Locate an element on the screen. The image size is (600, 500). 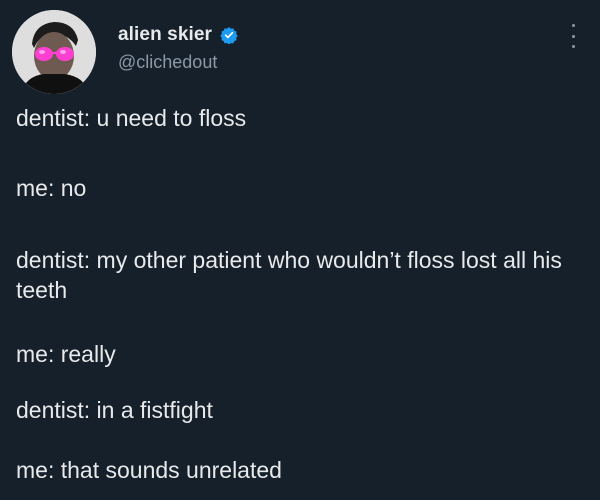
more-options-icon is located at coordinates (573, 36).